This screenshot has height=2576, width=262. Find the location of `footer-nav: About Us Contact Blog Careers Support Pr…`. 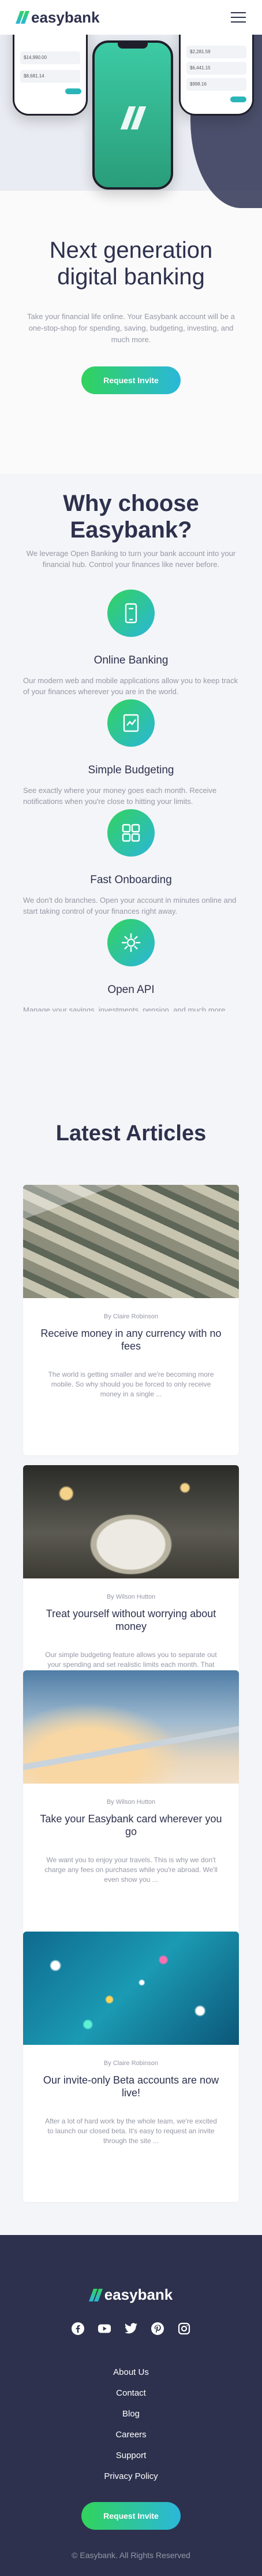

footer-nav: About Us Contact Blog Careers Support Pr… is located at coordinates (131, 2424).